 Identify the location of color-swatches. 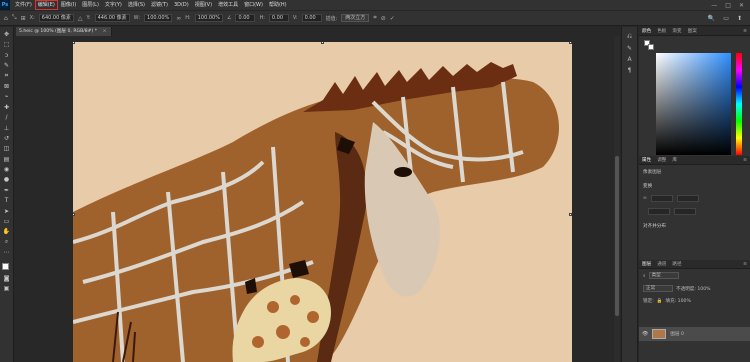
(7, 268).